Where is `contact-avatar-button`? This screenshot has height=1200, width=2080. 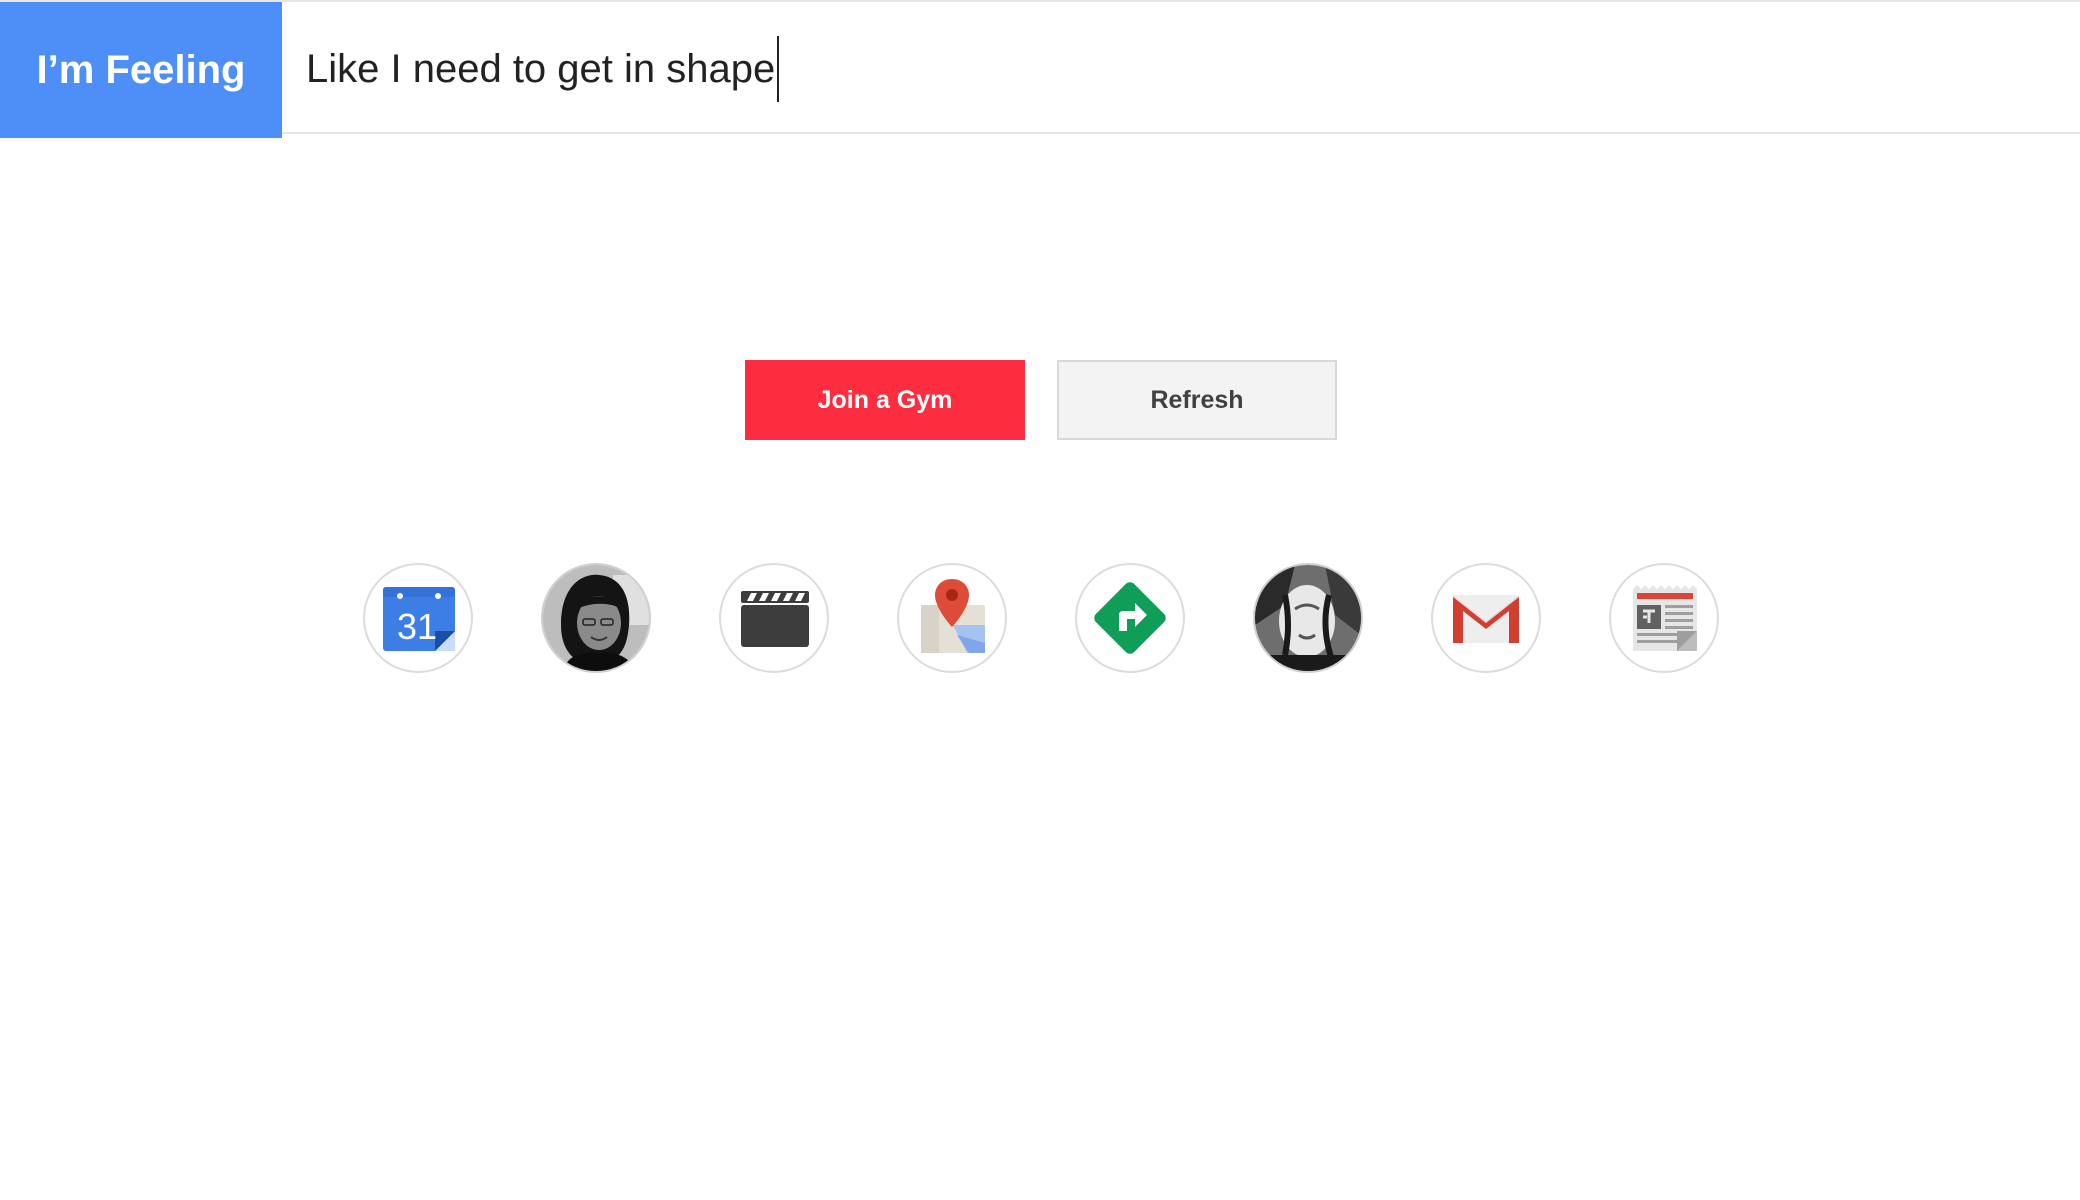 contact-avatar-button is located at coordinates (596, 618).